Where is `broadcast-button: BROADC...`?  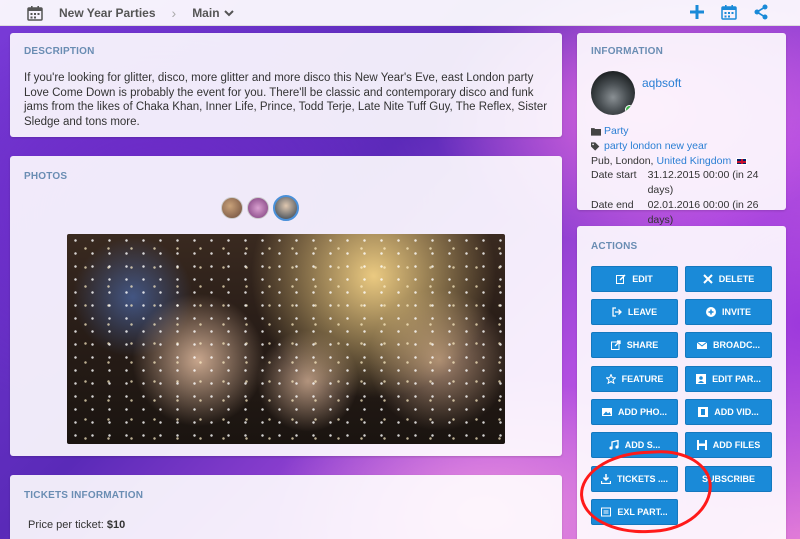 broadcast-button: BROADC... is located at coordinates (728, 345).